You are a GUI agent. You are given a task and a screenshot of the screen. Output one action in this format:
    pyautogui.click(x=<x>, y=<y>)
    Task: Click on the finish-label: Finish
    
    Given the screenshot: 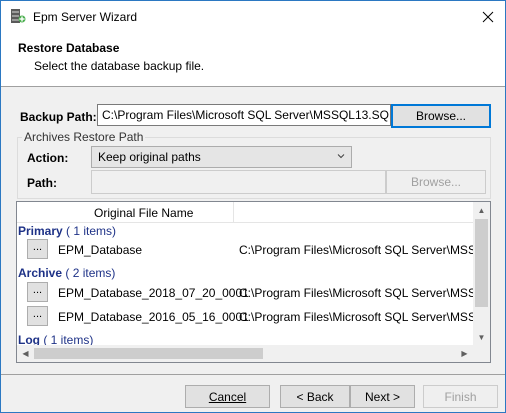 What is the action you would take?
    pyautogui.click(x=460, y=396)
    